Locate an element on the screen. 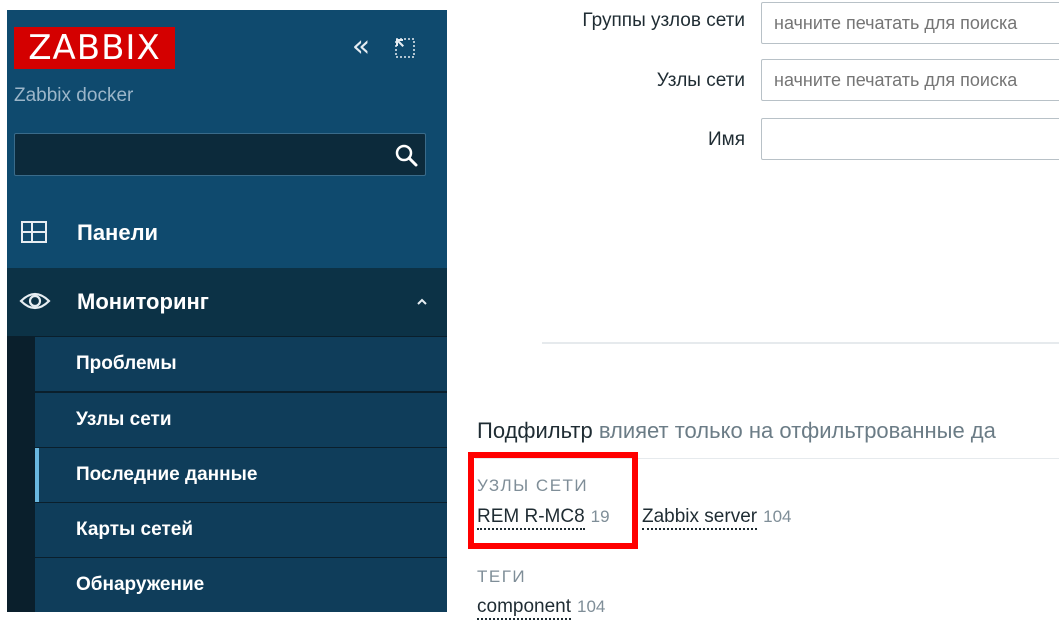 This screenshot has width=1059, height=623. subfilter-title: Подфильтр is located at coordinates (535, 430).